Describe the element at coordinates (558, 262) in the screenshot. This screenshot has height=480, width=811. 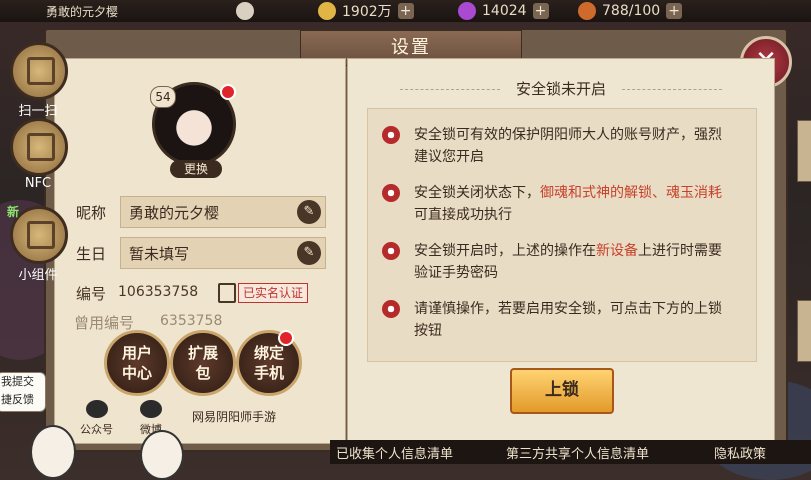
I see `security-item-3: 安全锁开启时，上述的操作在新设备上进行时需要验证手势密码` at that location.